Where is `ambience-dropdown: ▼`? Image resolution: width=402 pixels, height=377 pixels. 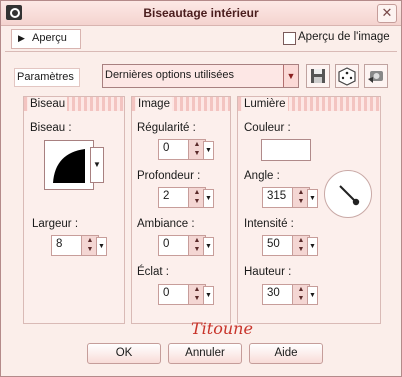
ambience-dropdown: ▼ is located at coordinates (208, 246).